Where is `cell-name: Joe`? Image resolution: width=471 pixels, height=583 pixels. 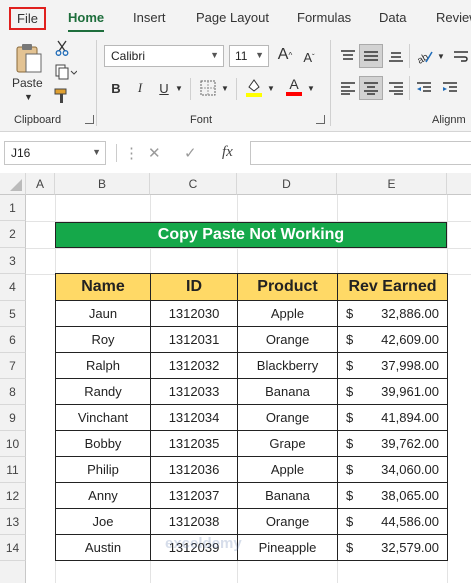 cell-name: Joe is located at coordinates (103, 521).